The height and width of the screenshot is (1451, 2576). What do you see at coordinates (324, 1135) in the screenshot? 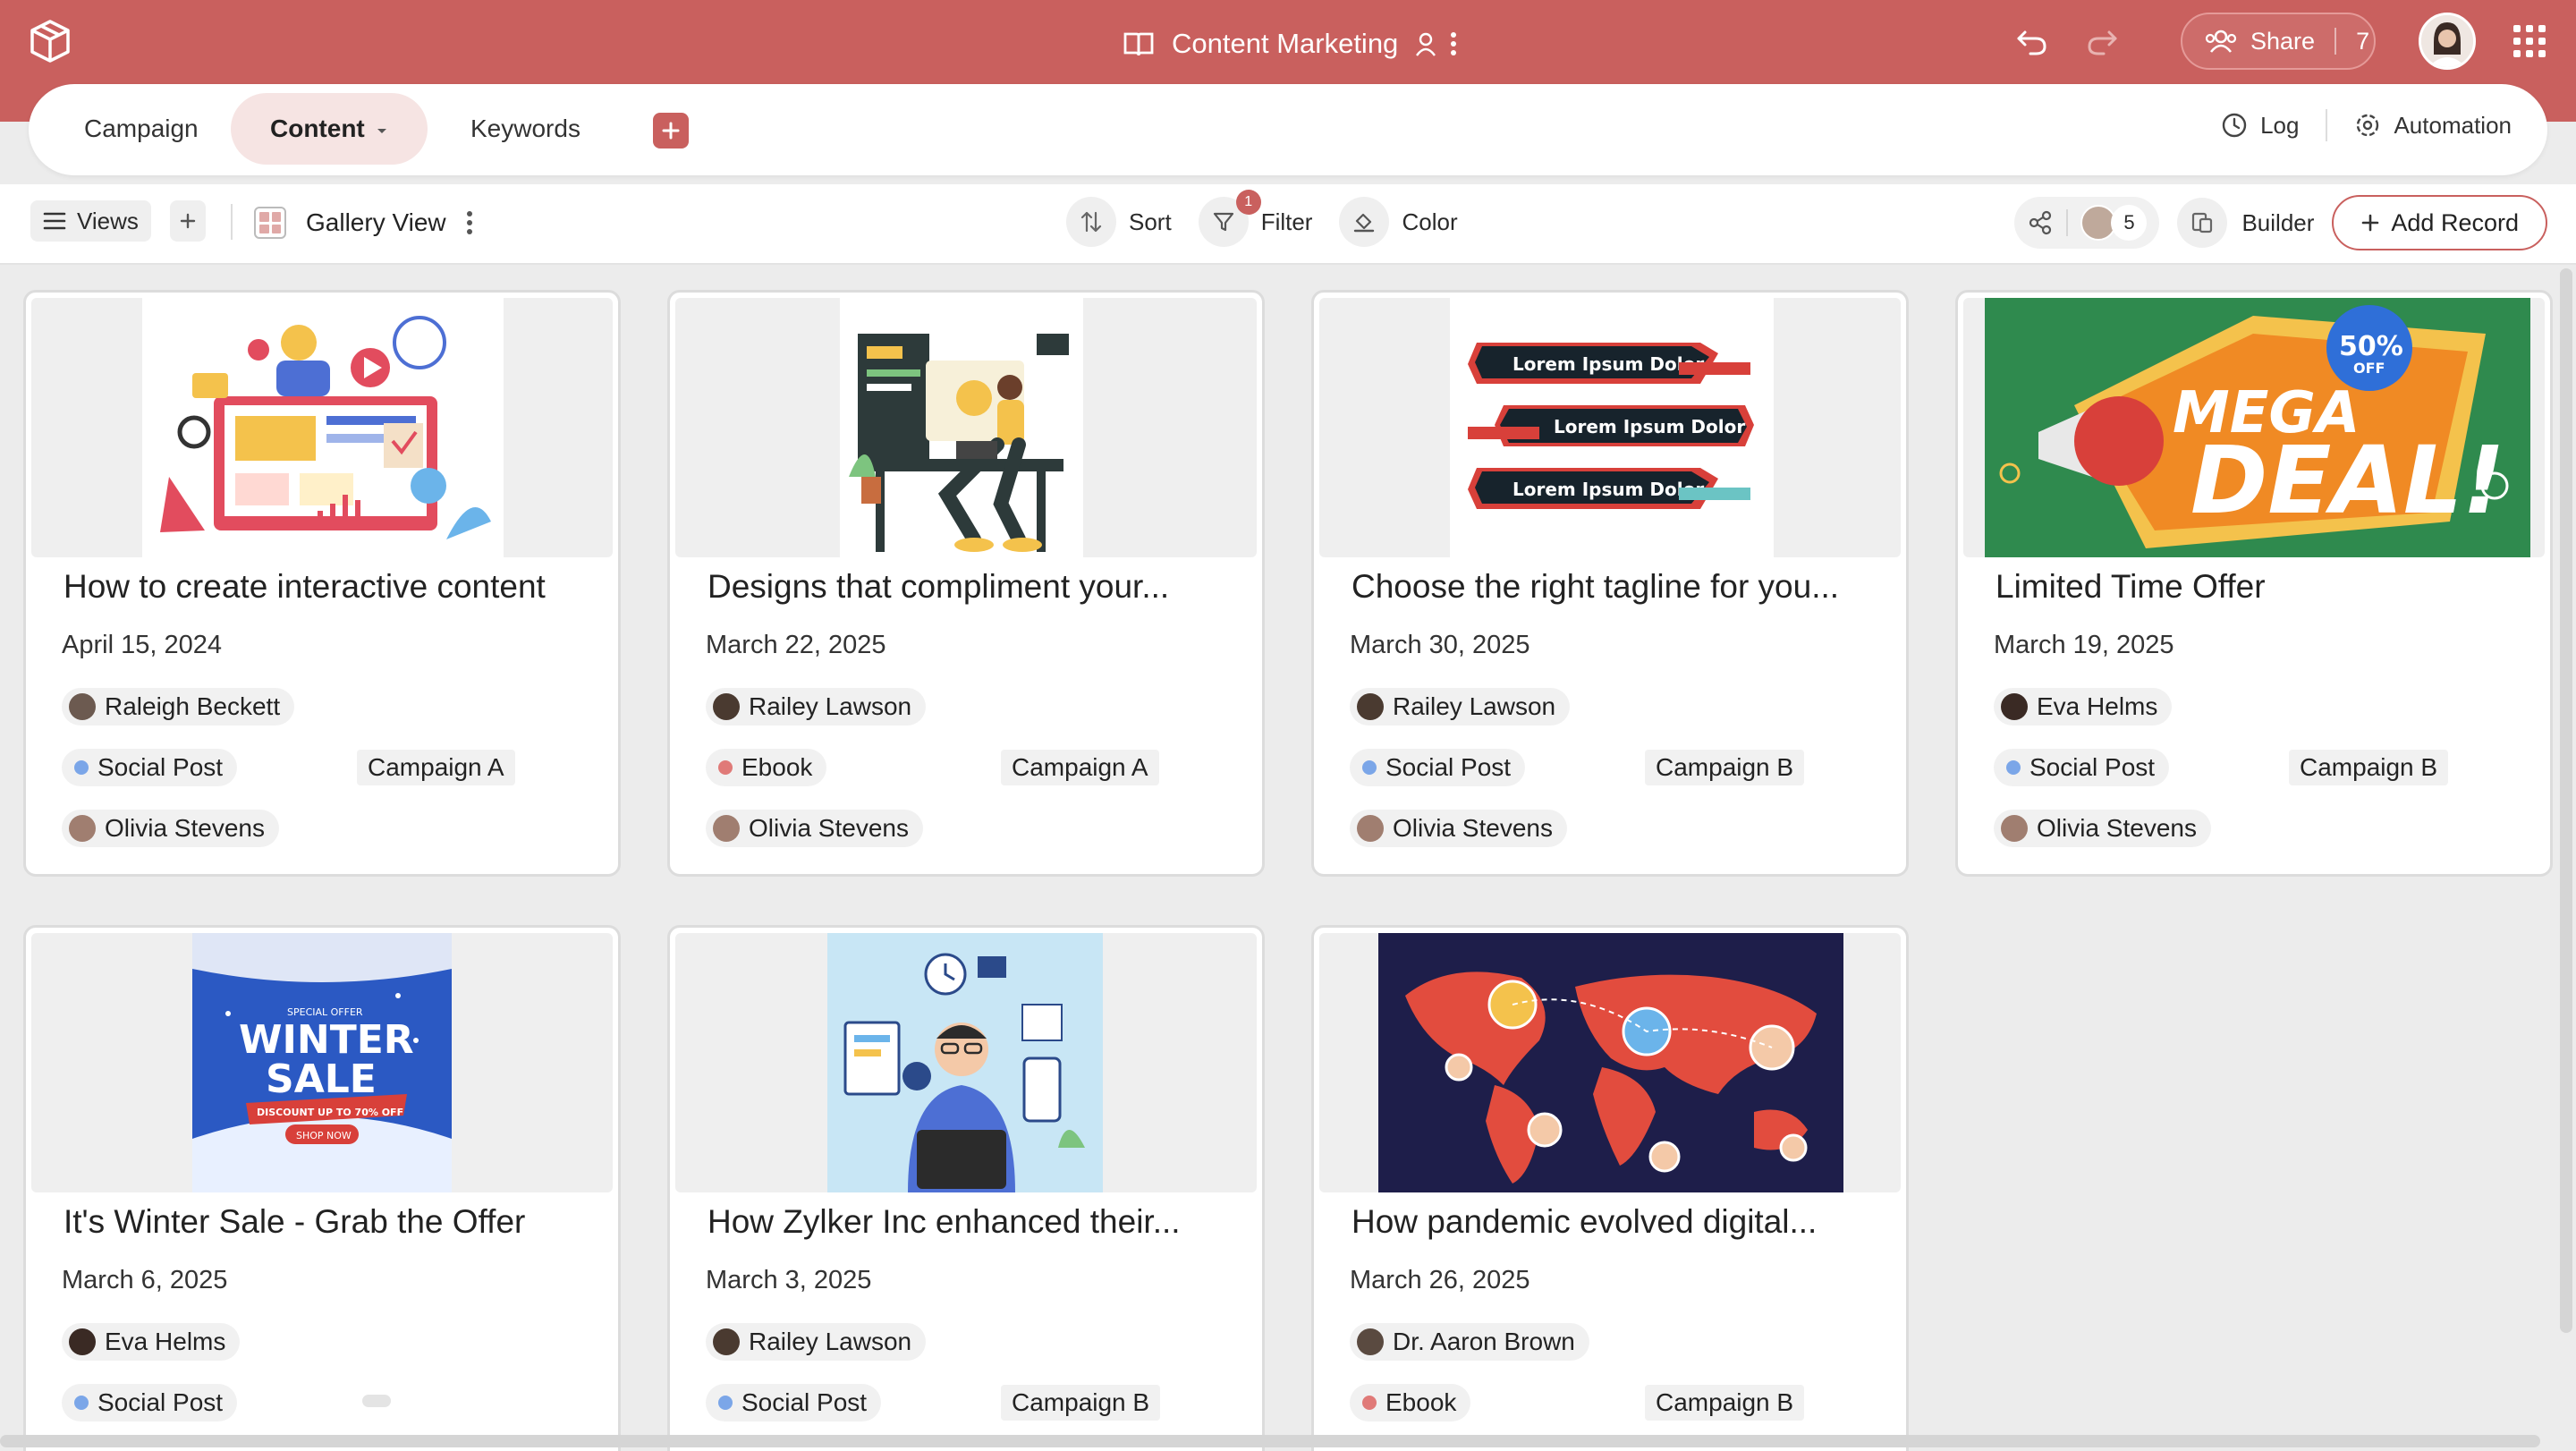
I see `svg-text: SHOP NOW` at bounding box center [324, 1135].